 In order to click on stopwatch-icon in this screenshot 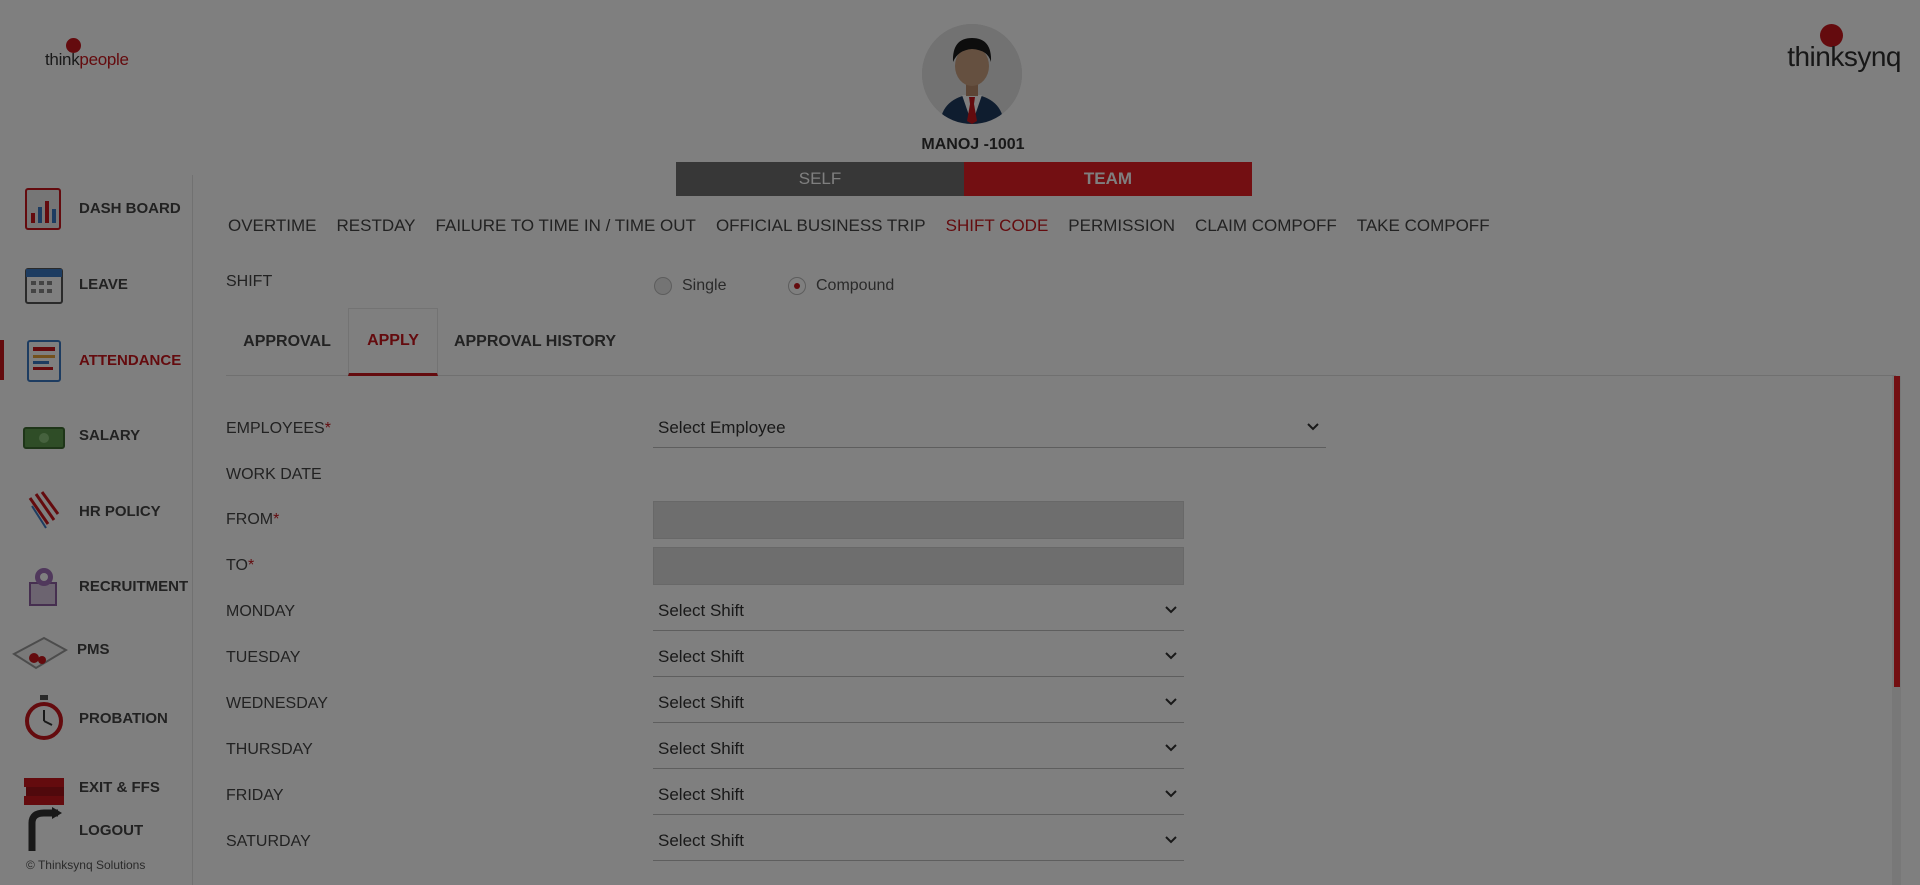, I will do `click(44, 718)`.